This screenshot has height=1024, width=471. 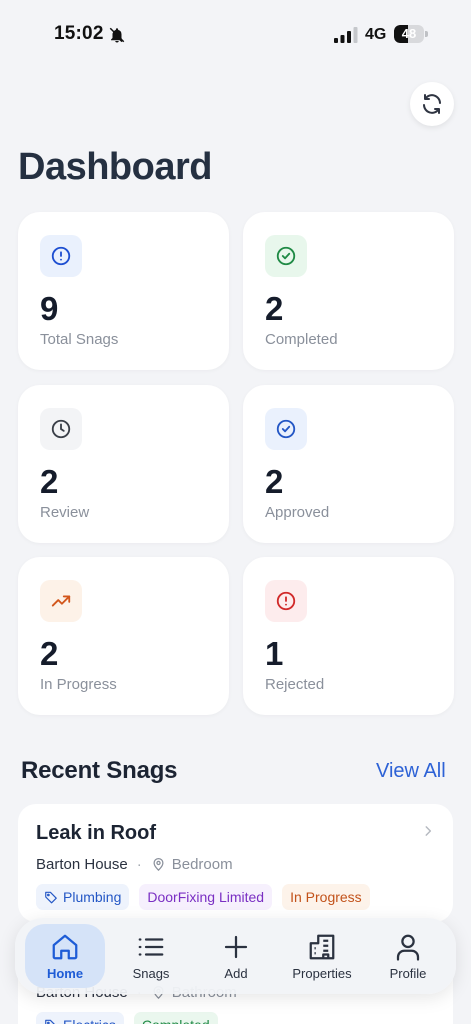 What do you see at coordinates (236, 947) in the screenshot?
I see `plus-icon` at bounding box center [236, 947].